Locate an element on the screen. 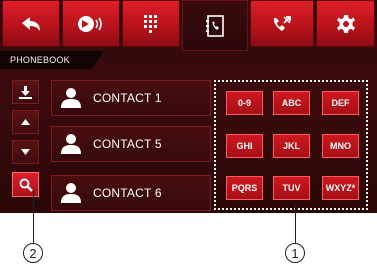 The width and height of the screenshot is (377, 267). key-ghi: GHI is located at coordinates (244, 146).